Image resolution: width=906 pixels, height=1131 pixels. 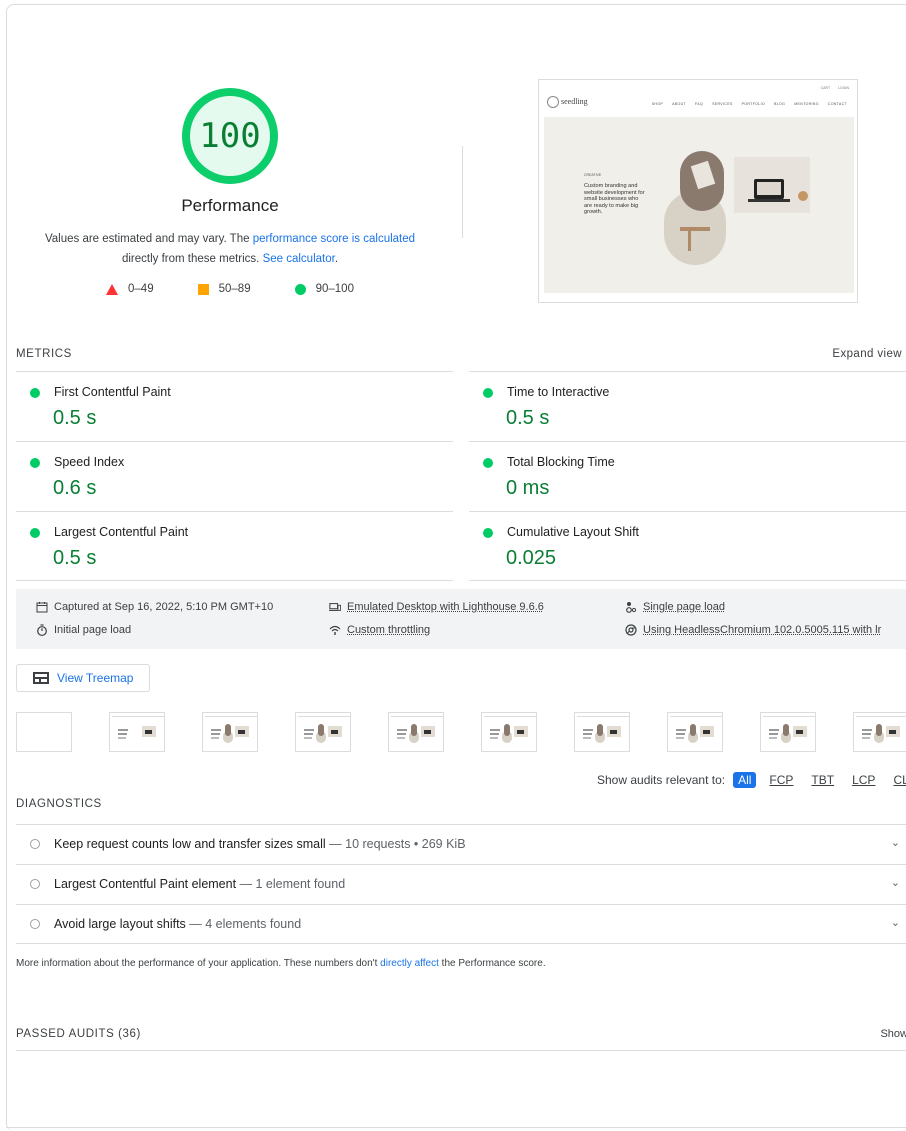 I want to click on treemap-label: View Treemap, so click(x=95, y=678).